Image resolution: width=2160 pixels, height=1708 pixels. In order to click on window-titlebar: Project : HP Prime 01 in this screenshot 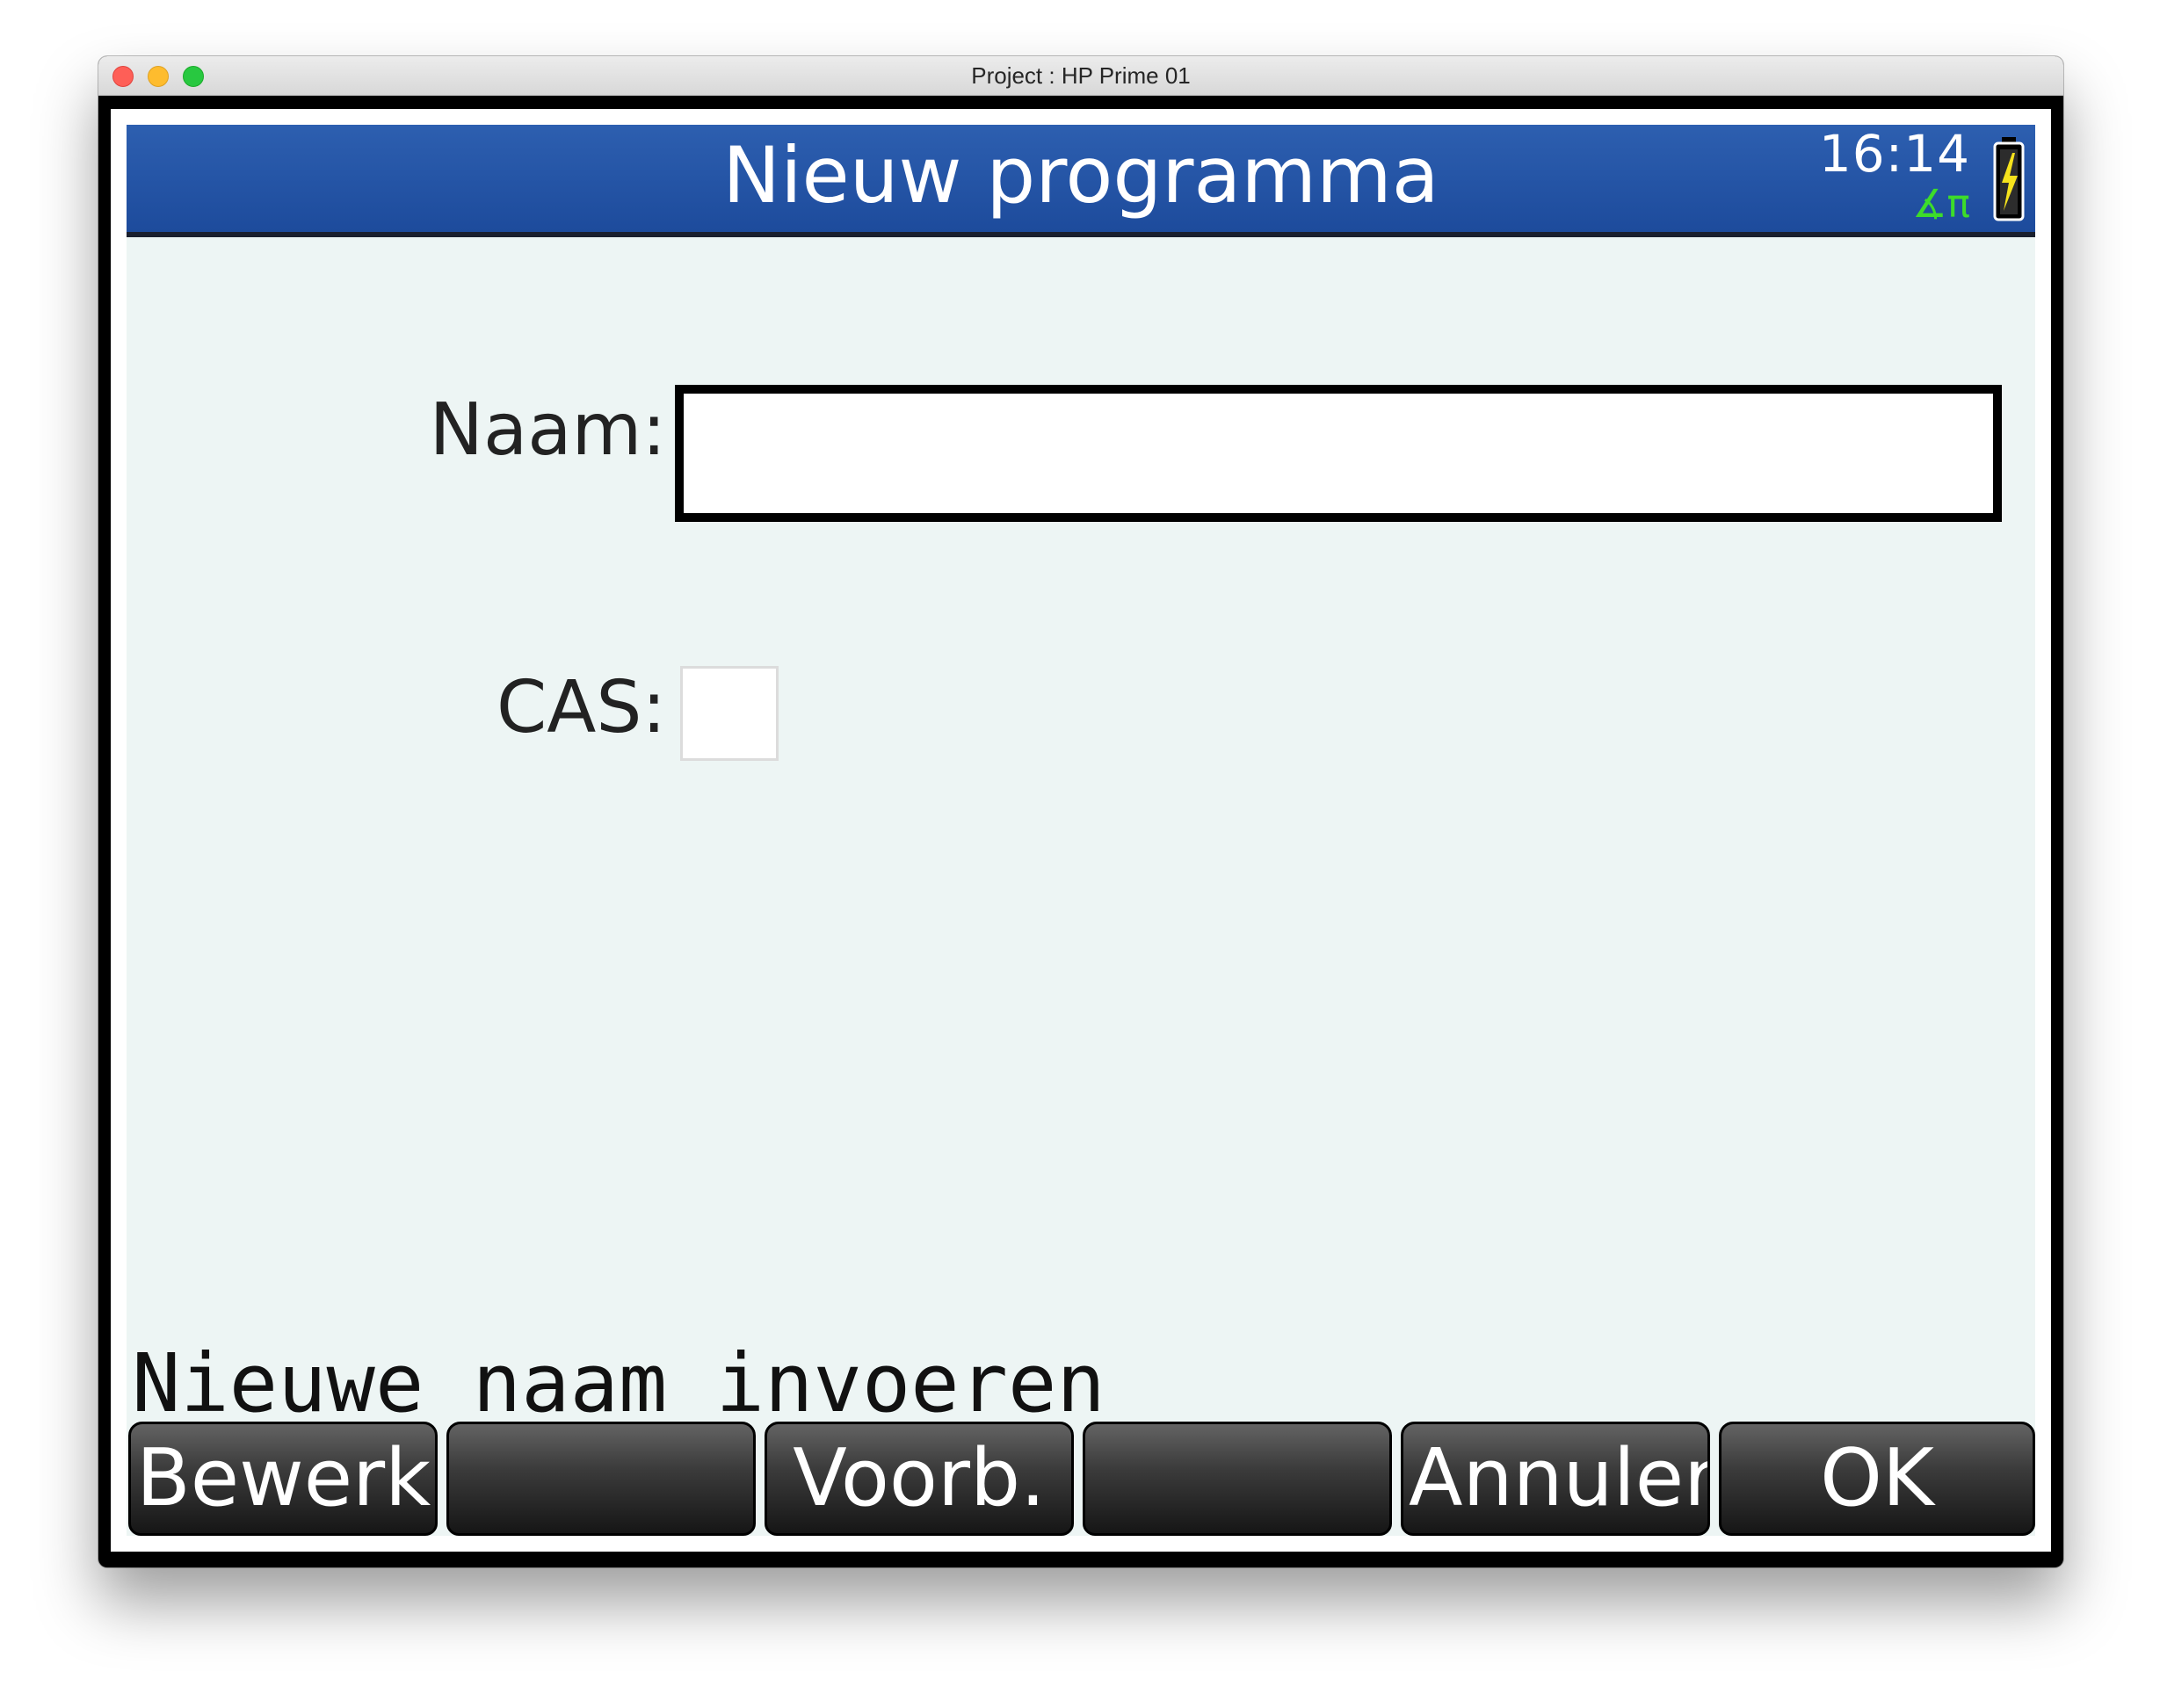, I will do `click(1080, 76)`.